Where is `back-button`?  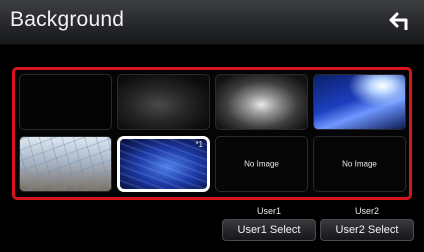 back-button is located at coordinates (399, 22).